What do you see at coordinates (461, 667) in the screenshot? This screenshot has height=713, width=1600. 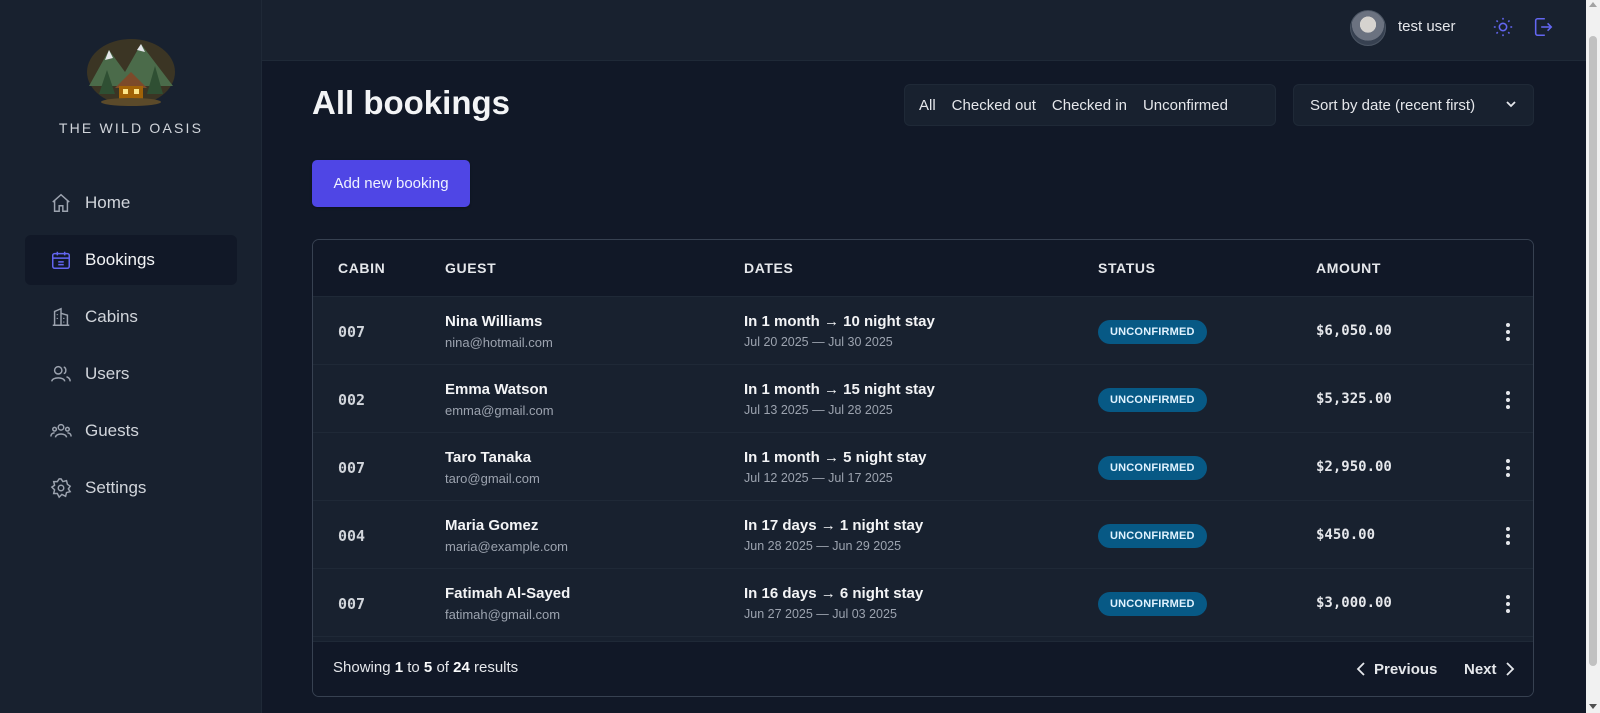 I see `results-total: 24` at bounding box center [461, 667].